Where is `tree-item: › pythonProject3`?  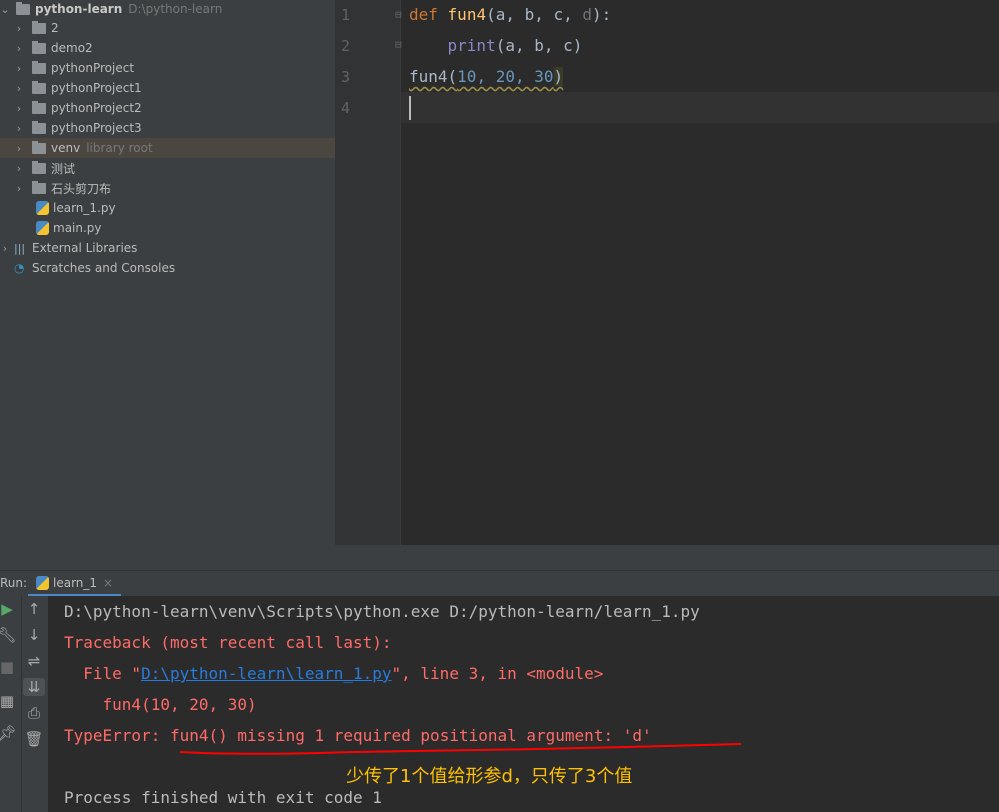
tree-item: › pythonProject3 is located at coordinates (167, 128).